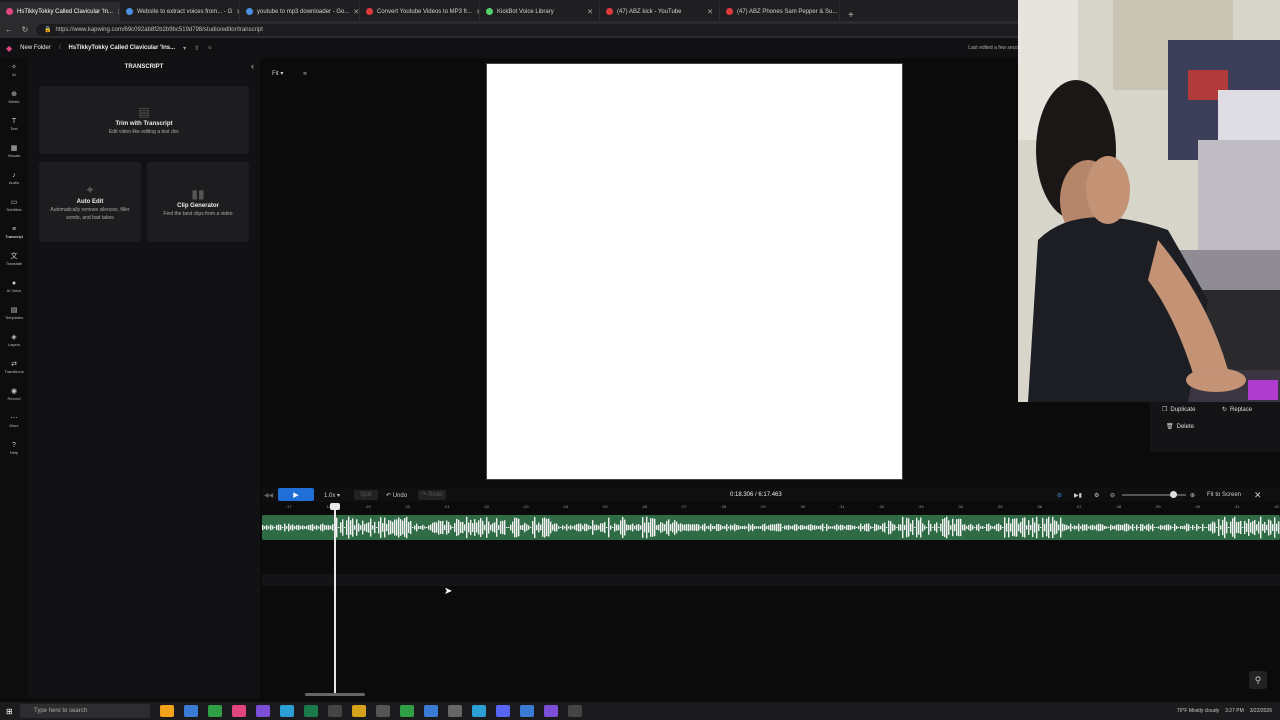  What do you see at coordinates (14, 178) in the screenshot?
I see `rail-item-audio: ♪ Audio` at bounding box center [14, 178].